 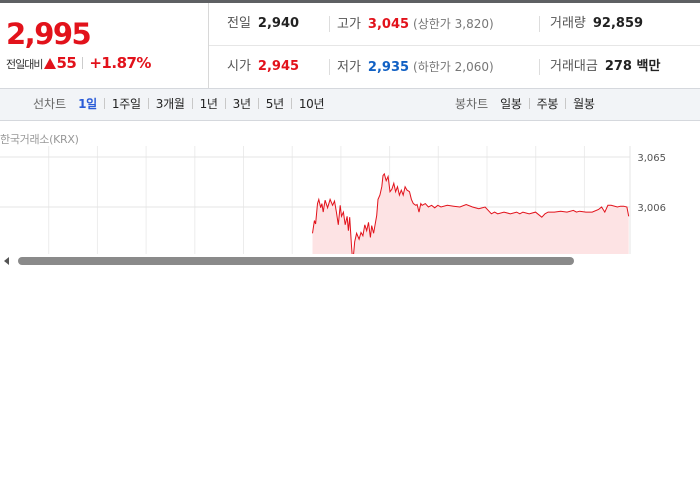 I want to click on up-triangle-icon, so click(x=50, y=63).